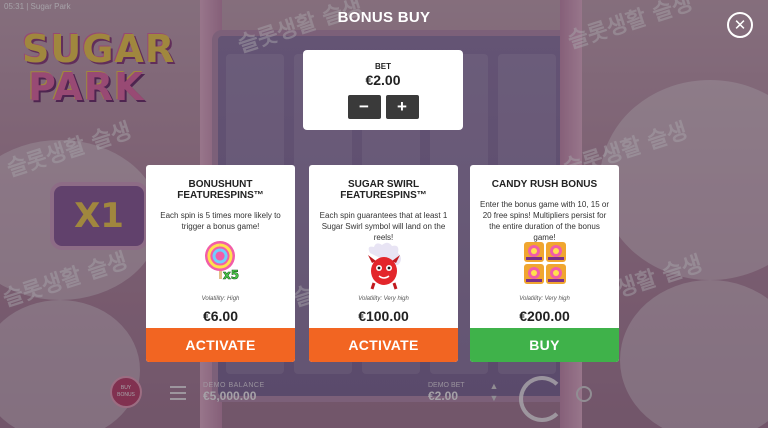 This screenshot has width=768, height=428. I want to click on bet-selector: BET €2.00 − +, so click(383, 90).